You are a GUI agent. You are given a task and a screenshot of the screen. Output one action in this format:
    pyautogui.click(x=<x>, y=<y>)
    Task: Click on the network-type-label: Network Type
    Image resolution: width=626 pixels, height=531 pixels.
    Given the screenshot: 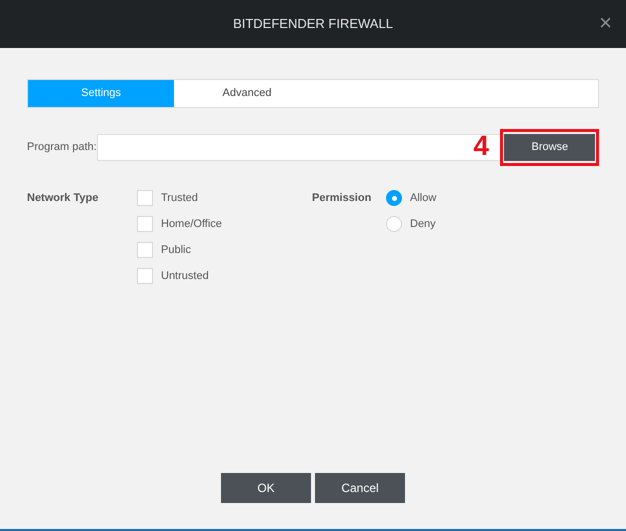 What is the action you would take?
    pyautogui.click(x=63, y=198)
    